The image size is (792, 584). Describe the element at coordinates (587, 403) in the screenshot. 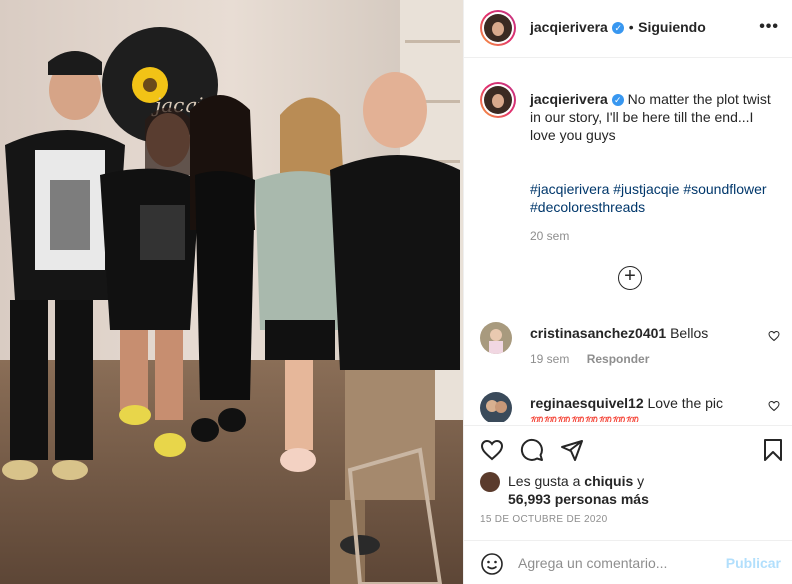

I see `commenter-username: reginaesquivel12` at that location.